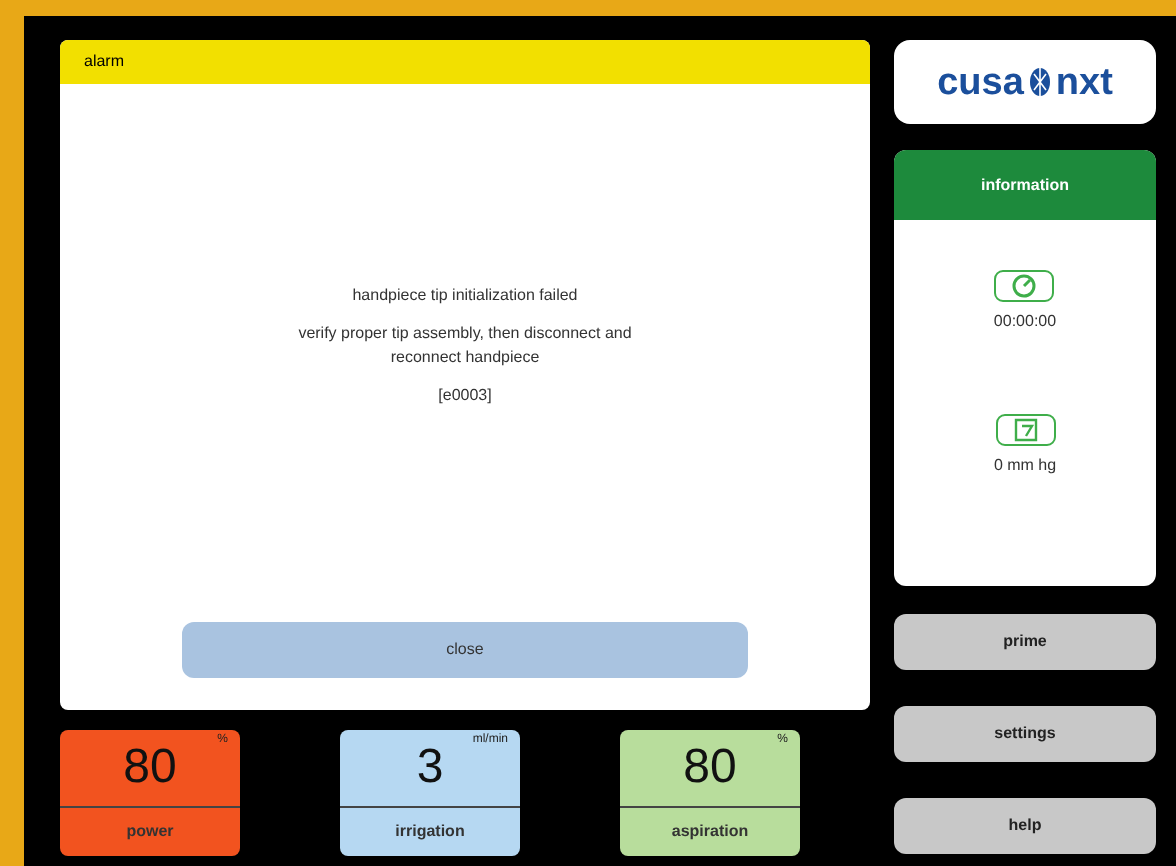 The image size is (1176, 866). What do you see at coordinates (1025, 826) in the screenshot?
I see `menu-button: help` at bounding box center [1025, 826].